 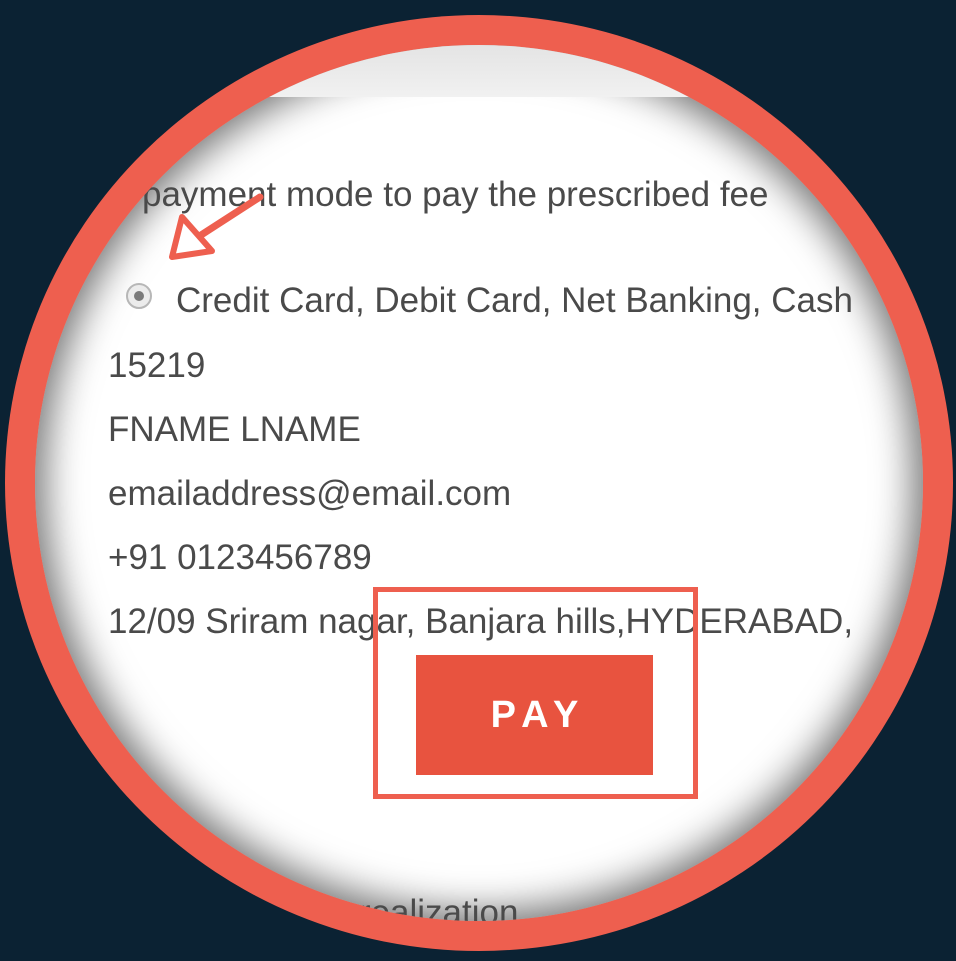 What do you see at coordinates (216, 226) in the screenshot?
I see `arrow-down-left-icon` at bounding box center [216, 226].